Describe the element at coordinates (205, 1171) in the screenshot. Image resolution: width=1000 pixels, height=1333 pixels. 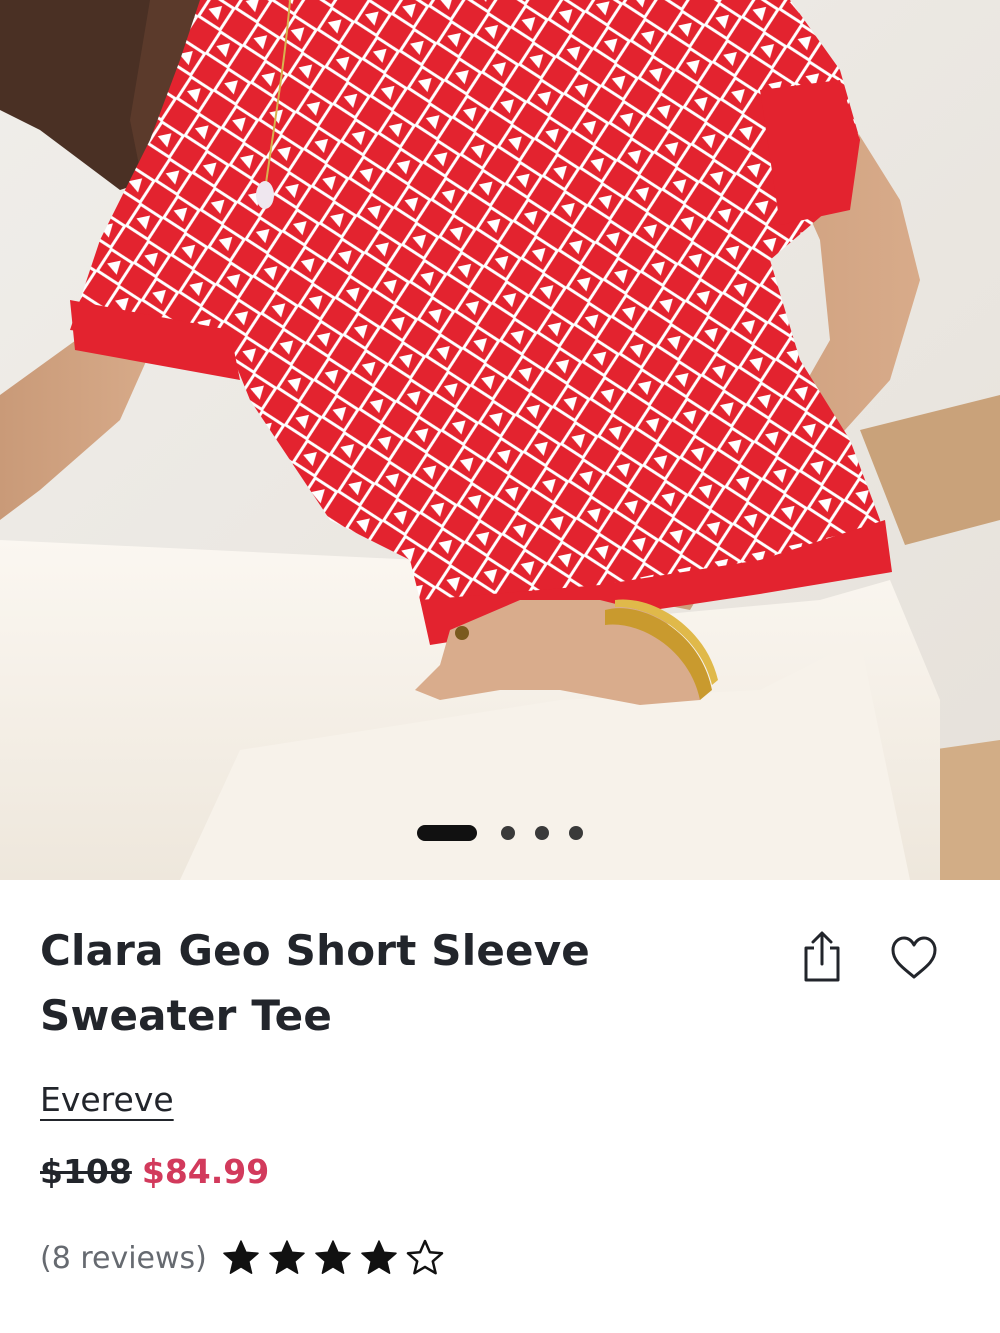
I see `sale-price: $84.99` at that location.